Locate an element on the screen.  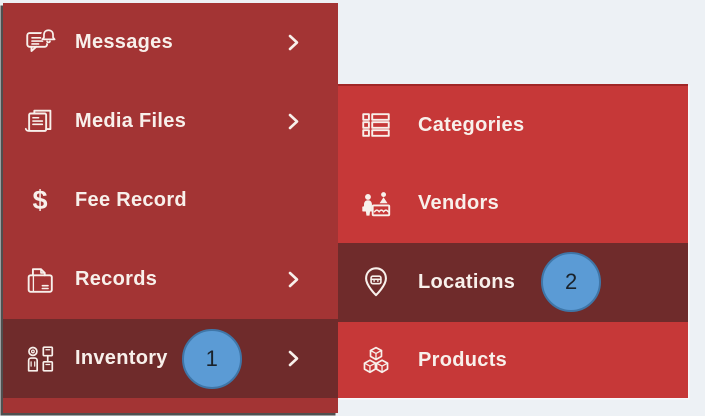
submenu-item-locations: Locations 2 is located at coordinates (513, 282).